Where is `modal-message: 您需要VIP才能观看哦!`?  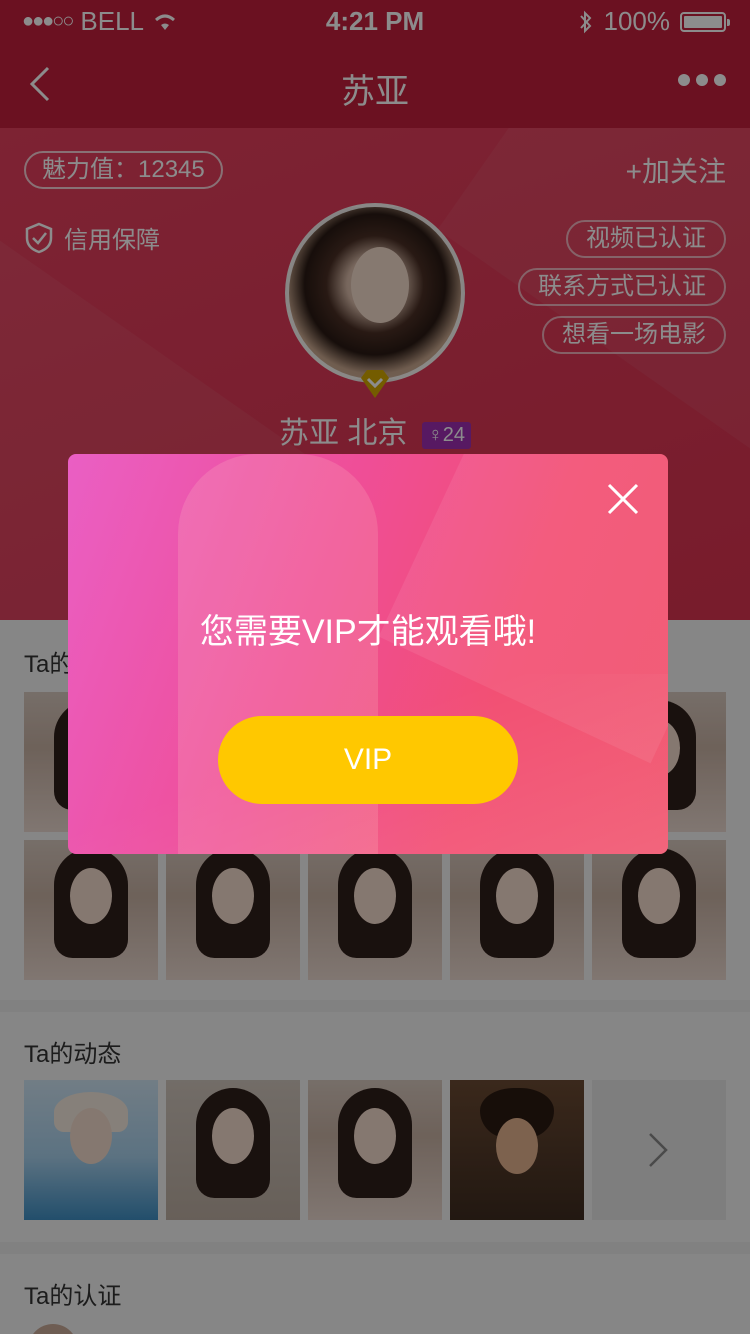 modal-message: 您需要VIP才能观看哦! is located at coordinates (368, 632).